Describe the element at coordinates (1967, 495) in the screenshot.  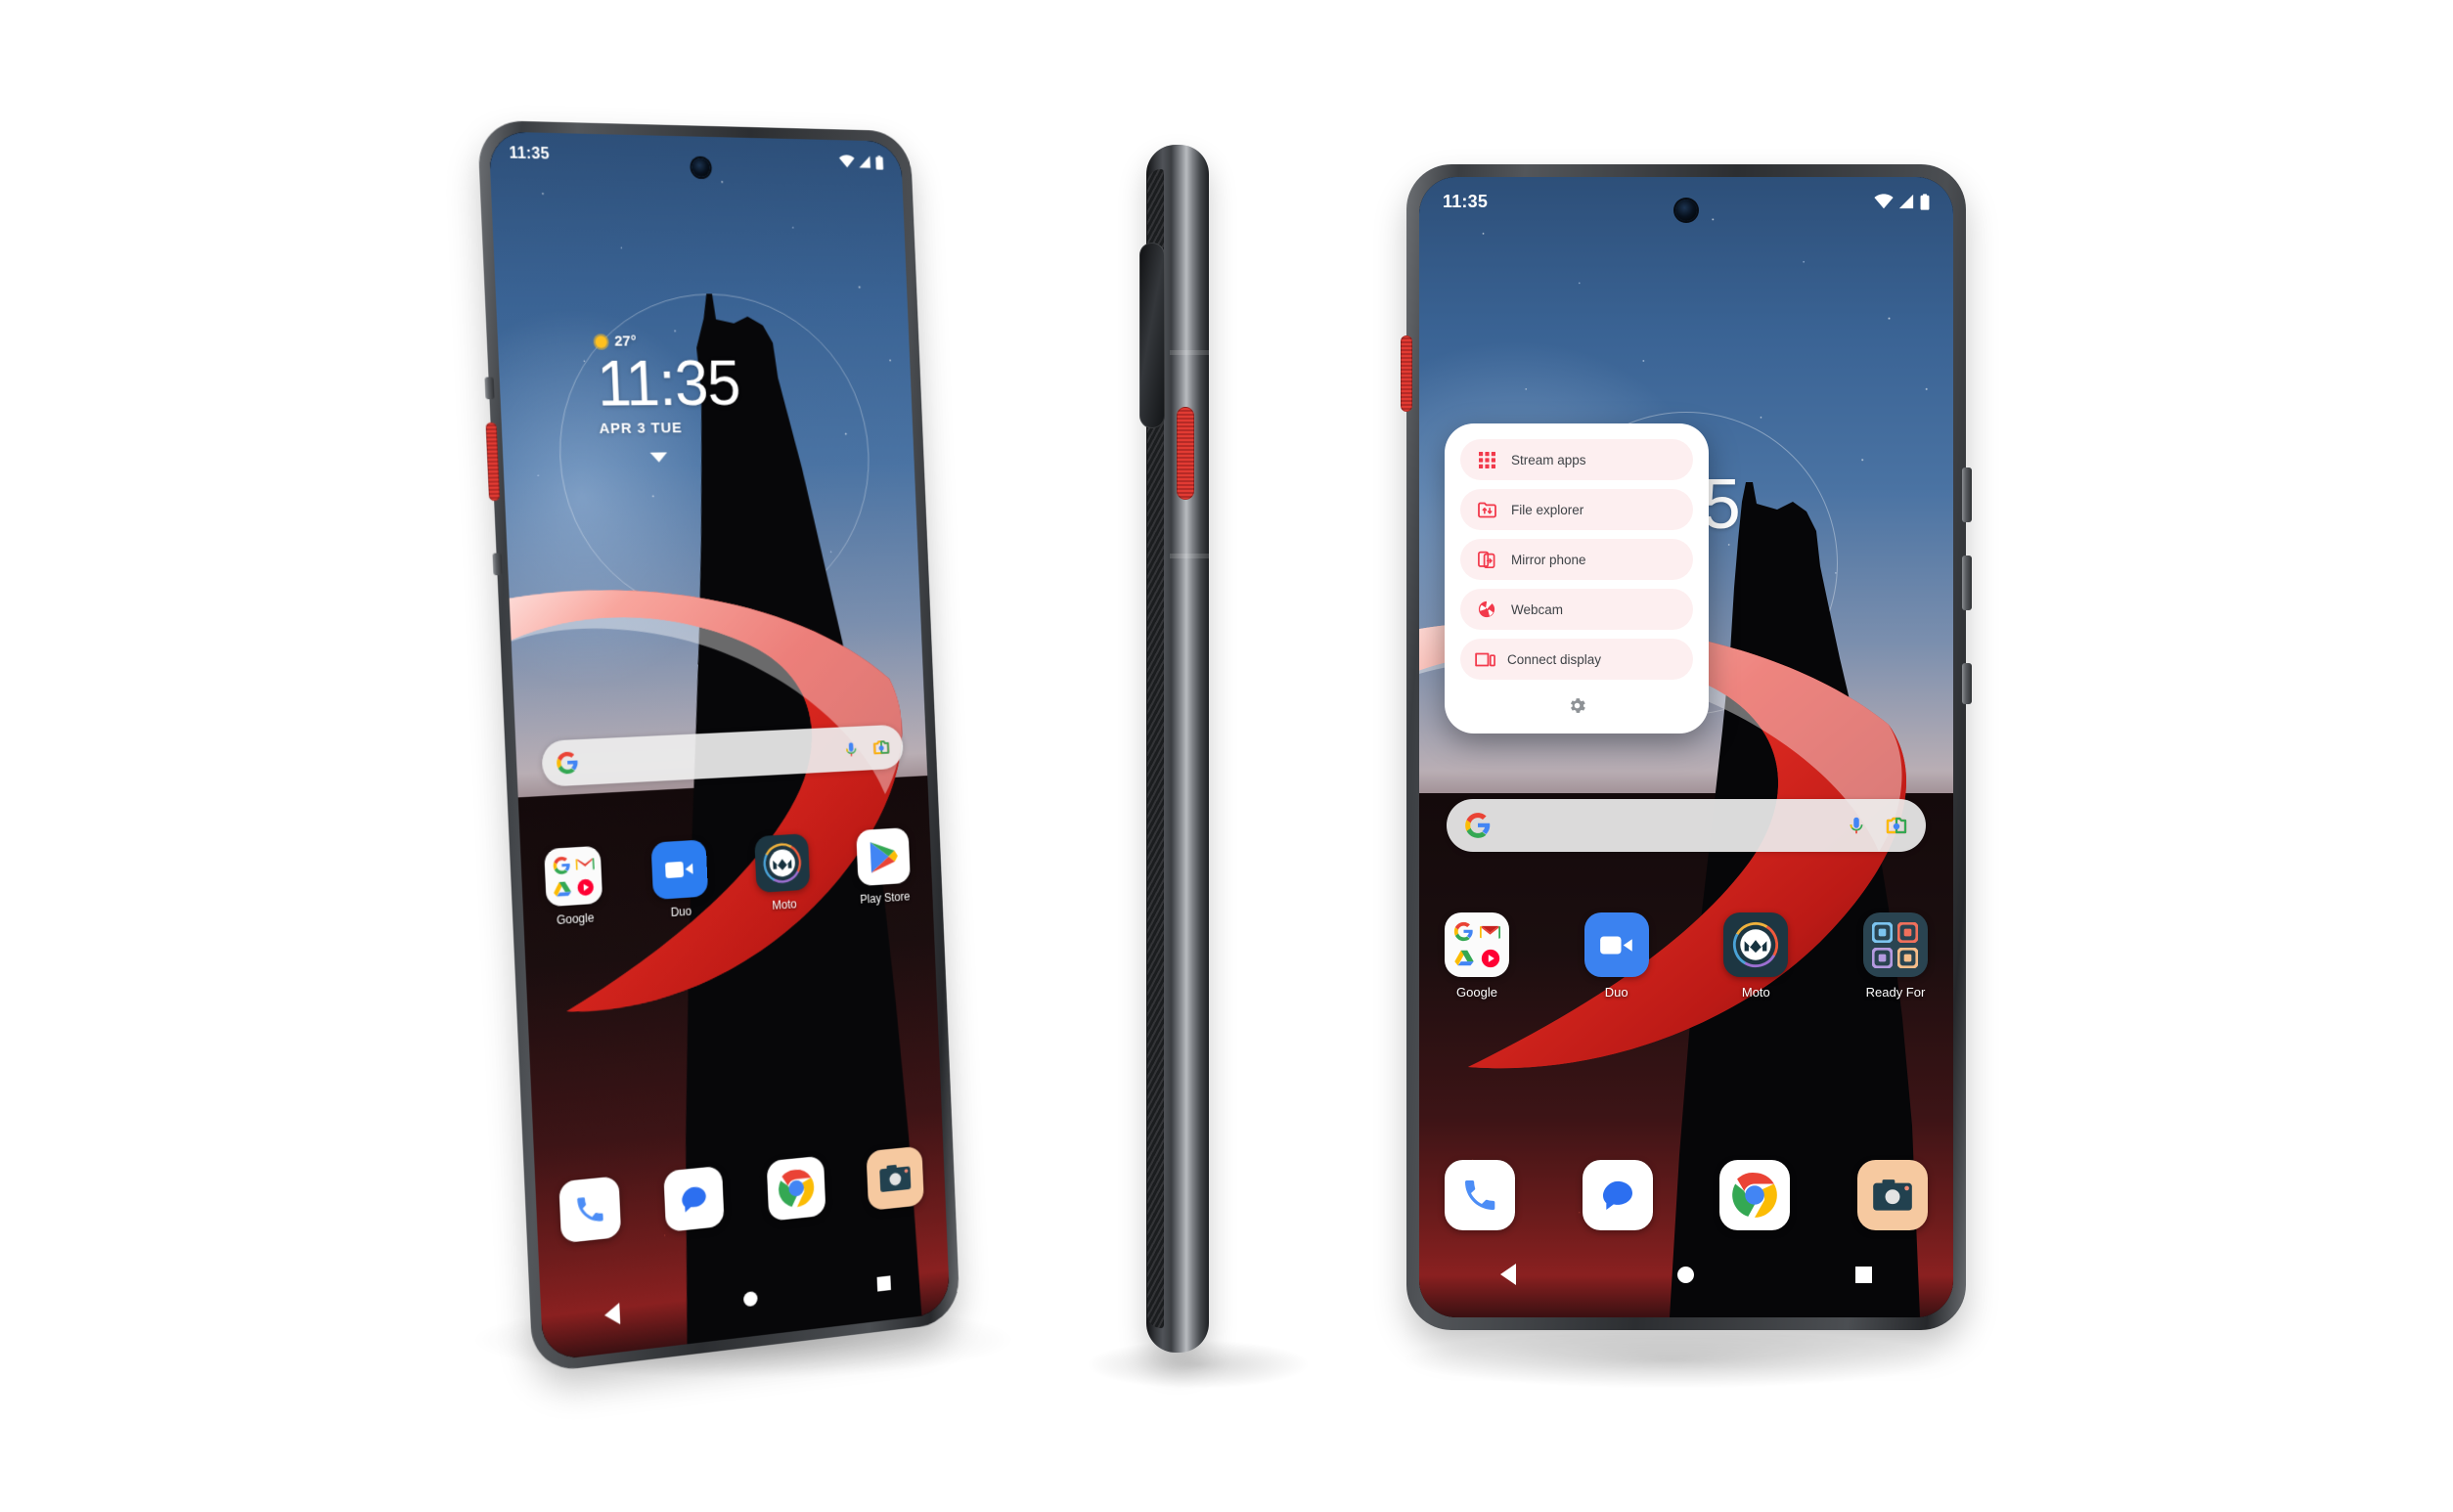
I see `volume-up-button` at that location.